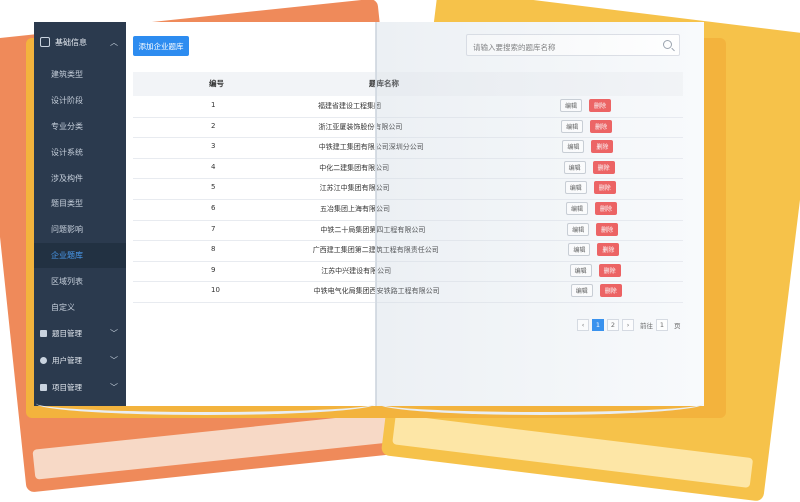  What do you see at coordinates (355, 209) in the screenshot?
I see `row-bank-name: 五冶集团上海有限公司` at bounding box center [355, 209].